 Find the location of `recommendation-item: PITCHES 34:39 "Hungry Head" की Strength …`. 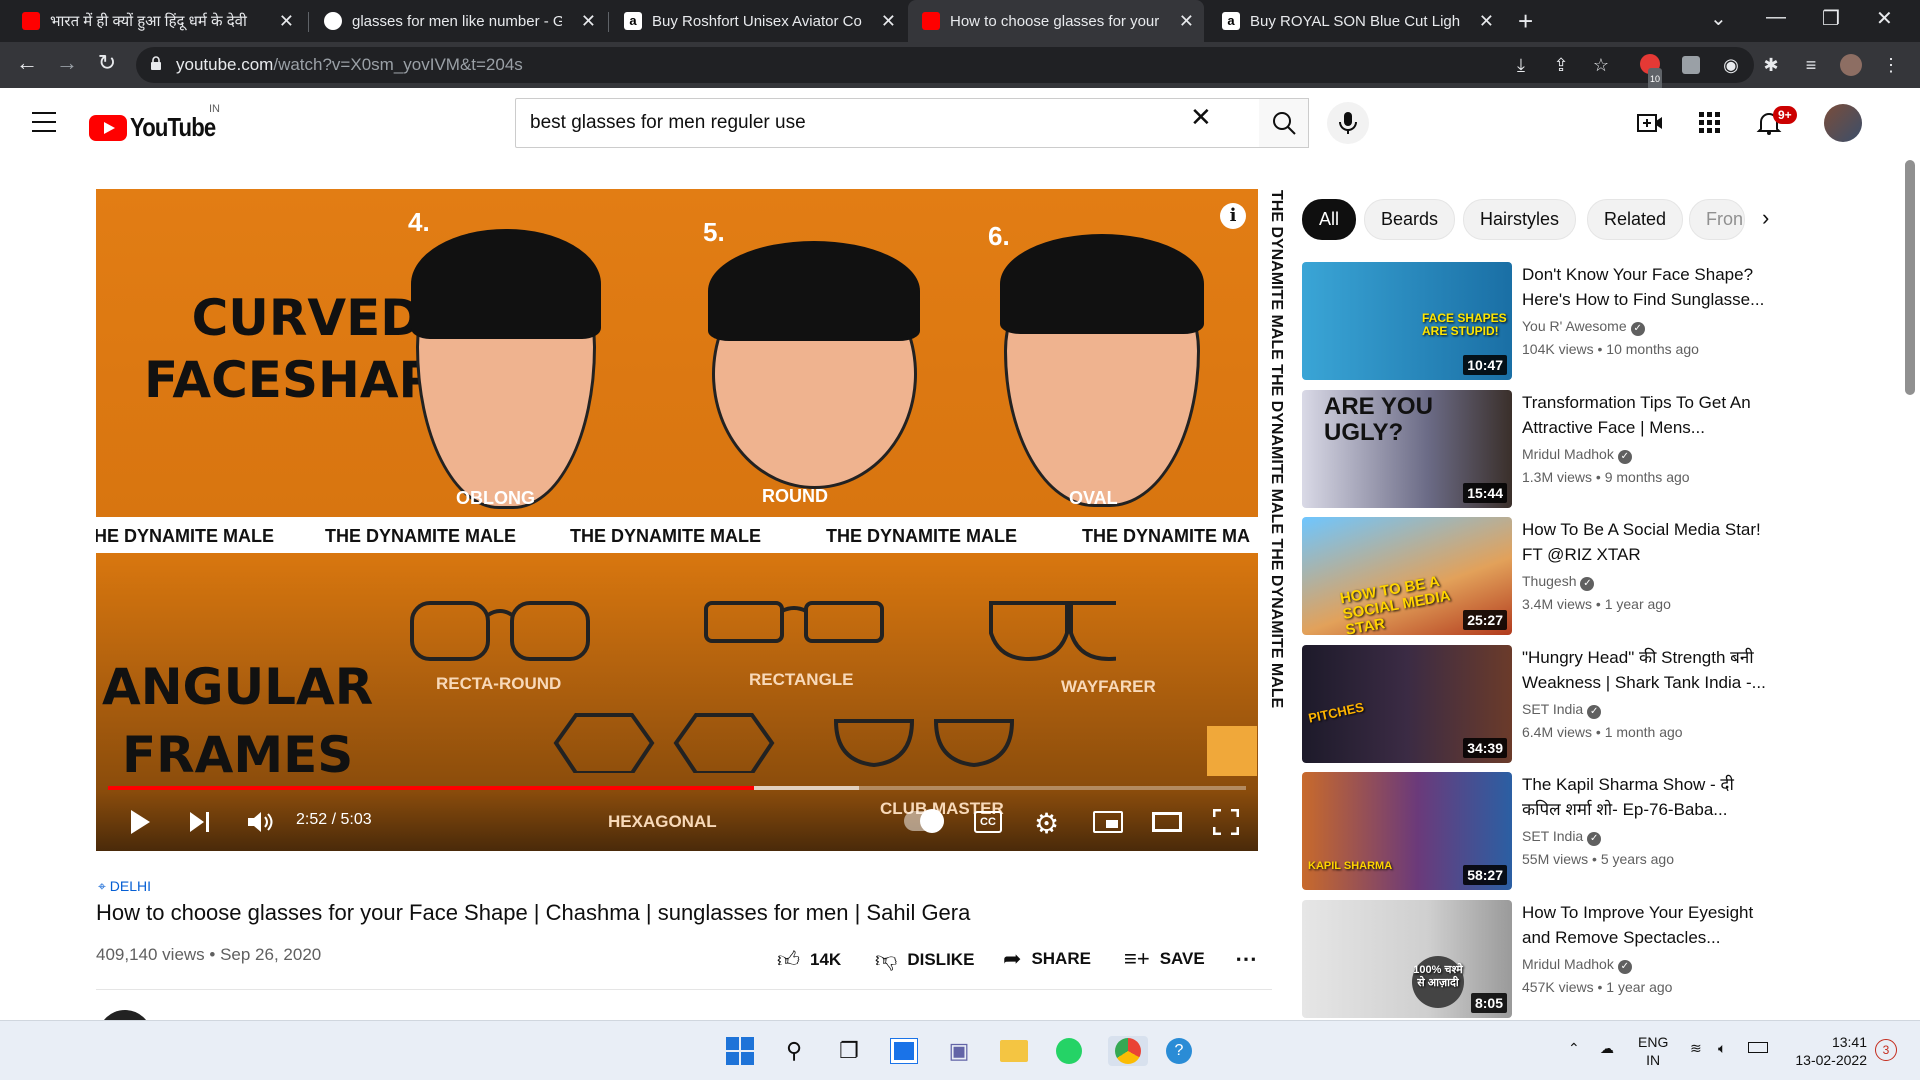

recommendation-item: PITCHES 34:39 "Hungry Head" की Strength … is located at coordinates (1537, 704).